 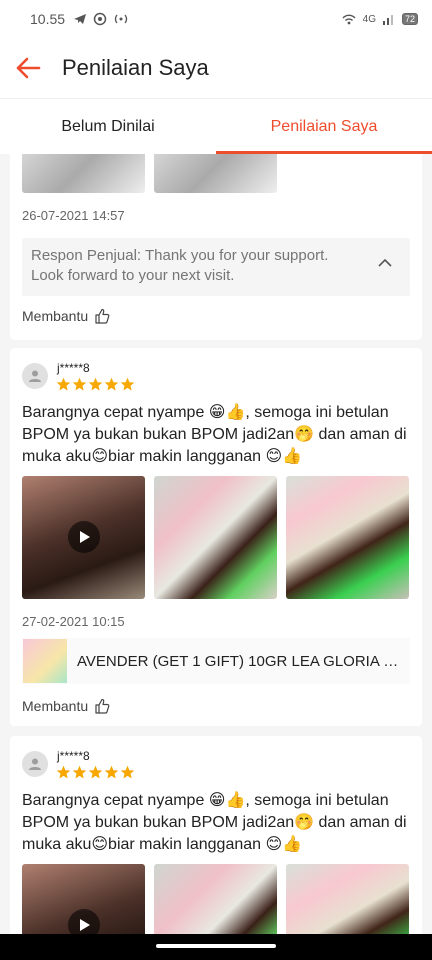 I want to click on network-type: 4G, so click(x=369, y=19).